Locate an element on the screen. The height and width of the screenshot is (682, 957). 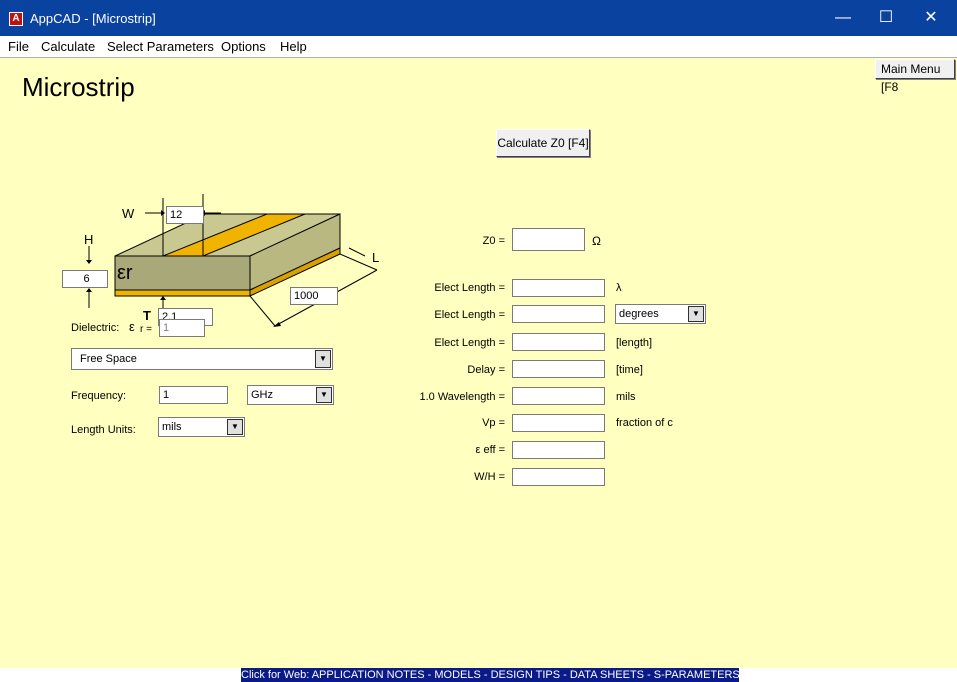
main-menu-button: Main Menu [F8 is located at coordinates (915, 76).